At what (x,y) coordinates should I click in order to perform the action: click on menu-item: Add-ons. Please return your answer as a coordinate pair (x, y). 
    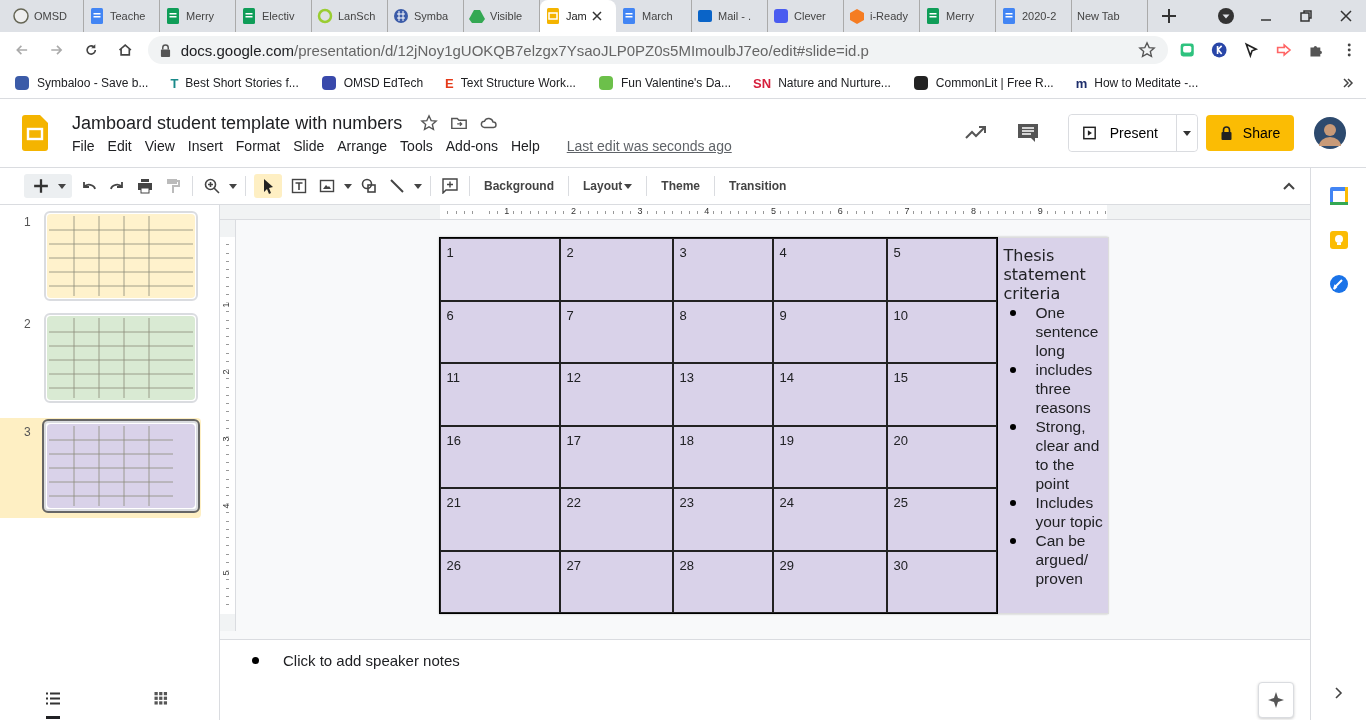
    Looking at the image, I should click on (475, 145).